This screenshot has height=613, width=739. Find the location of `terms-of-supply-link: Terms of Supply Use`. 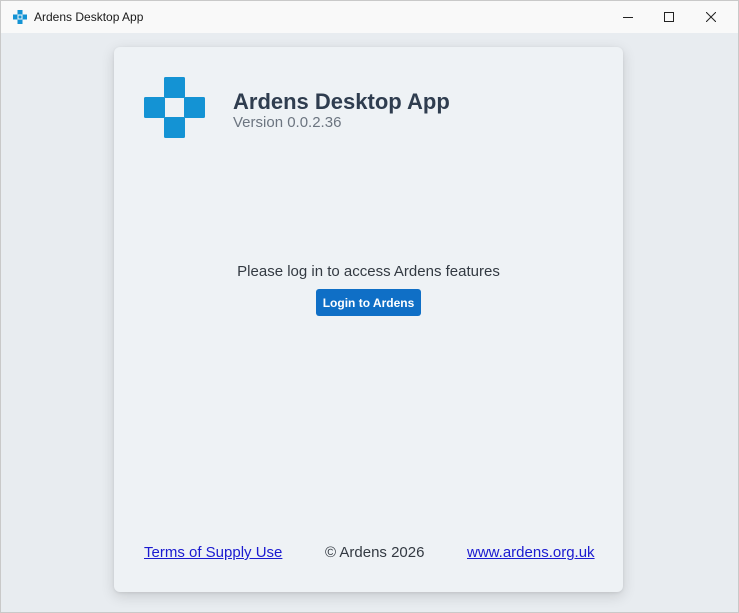

terms-of-supply-link: Terms of Supply Use is located at coordinates (213, 552).